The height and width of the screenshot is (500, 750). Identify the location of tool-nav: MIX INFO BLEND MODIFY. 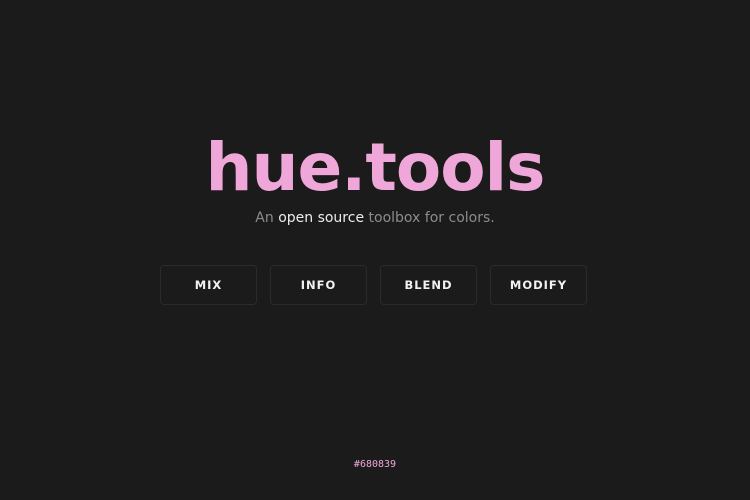
(375, 285).